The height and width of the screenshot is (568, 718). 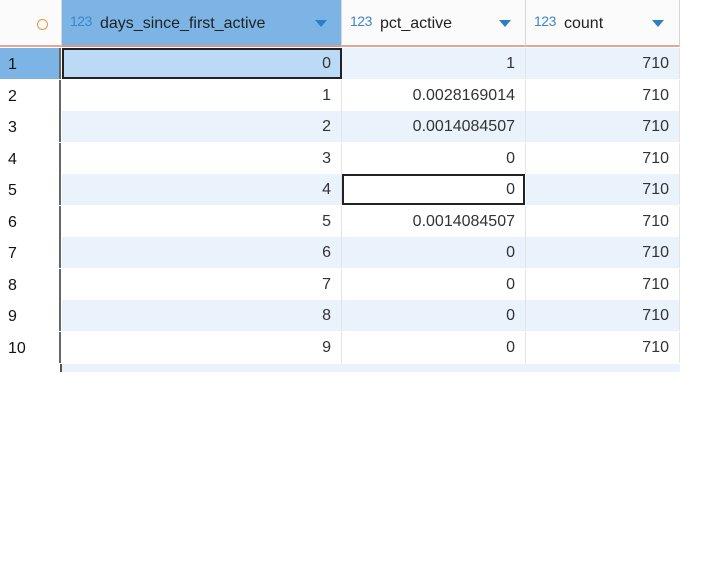 I want to click on table-row: 4 3 0 710, so click(x=340, y=158).